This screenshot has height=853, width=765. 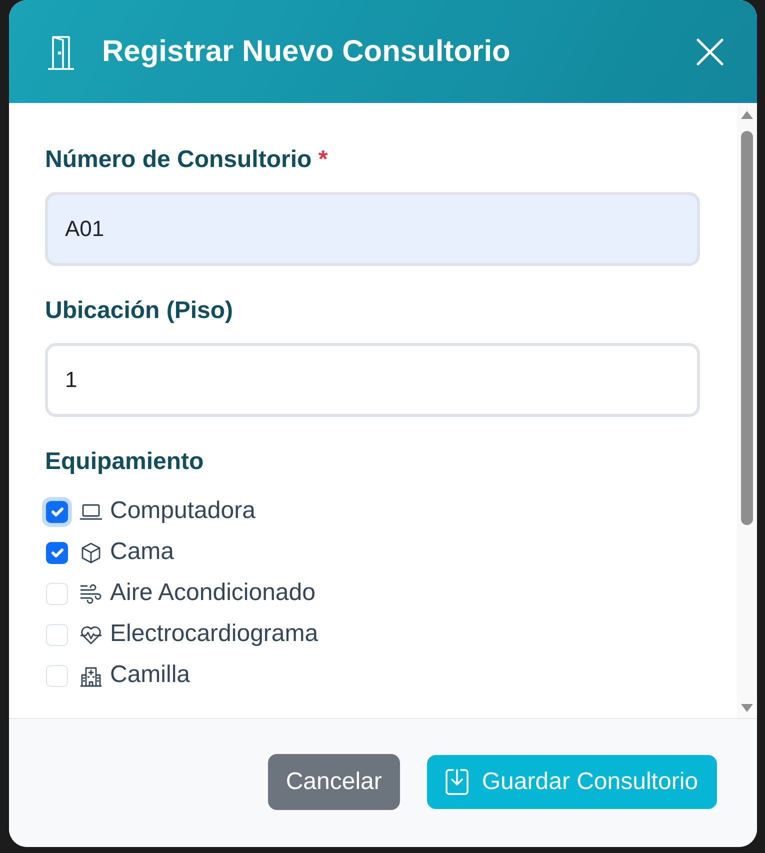 What do you see at coordinates (183, 511) in the screenshot?
I see `checkbox-label: Computadora` at bounding box center [183, 511].